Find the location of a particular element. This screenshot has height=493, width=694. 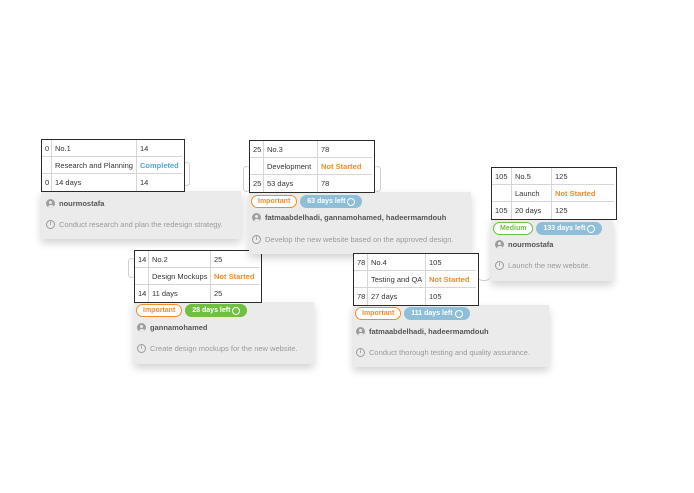

task-name: Research and Planning is located at coordinates (94, 165).